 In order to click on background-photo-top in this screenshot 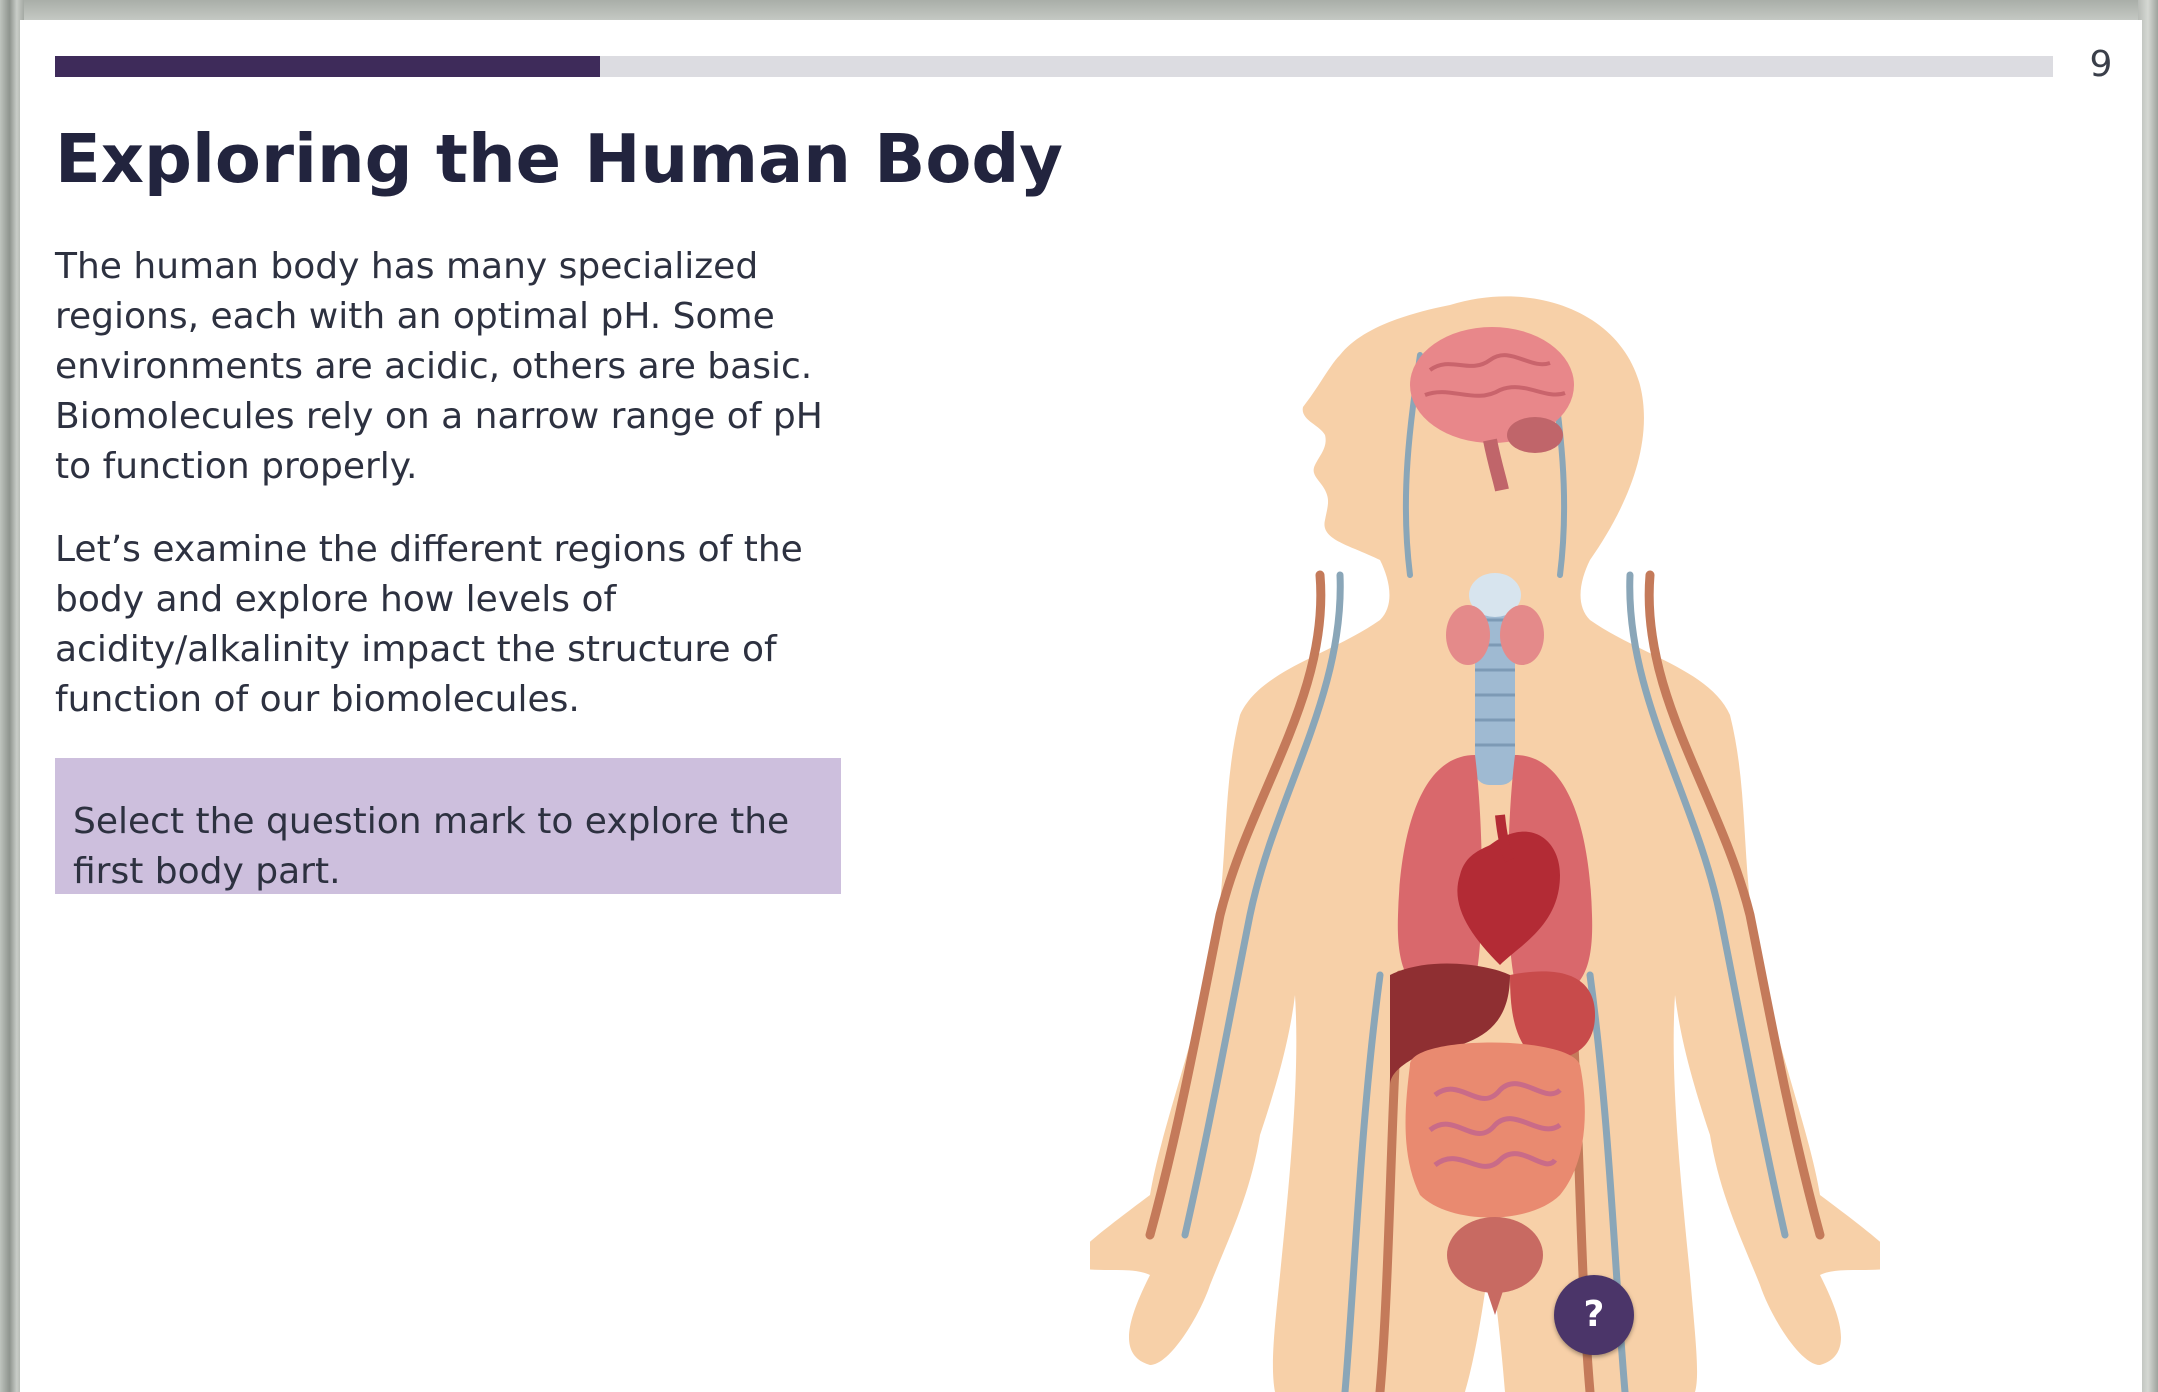, I will do `click(1079, 11)`.